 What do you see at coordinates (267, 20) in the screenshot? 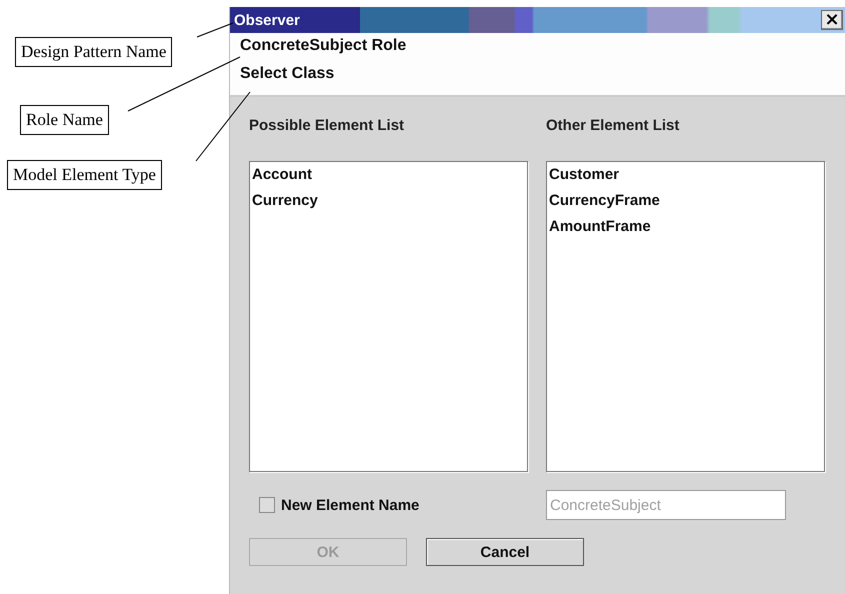
I see `window-title: Observer` at bounding box center [267, 20].